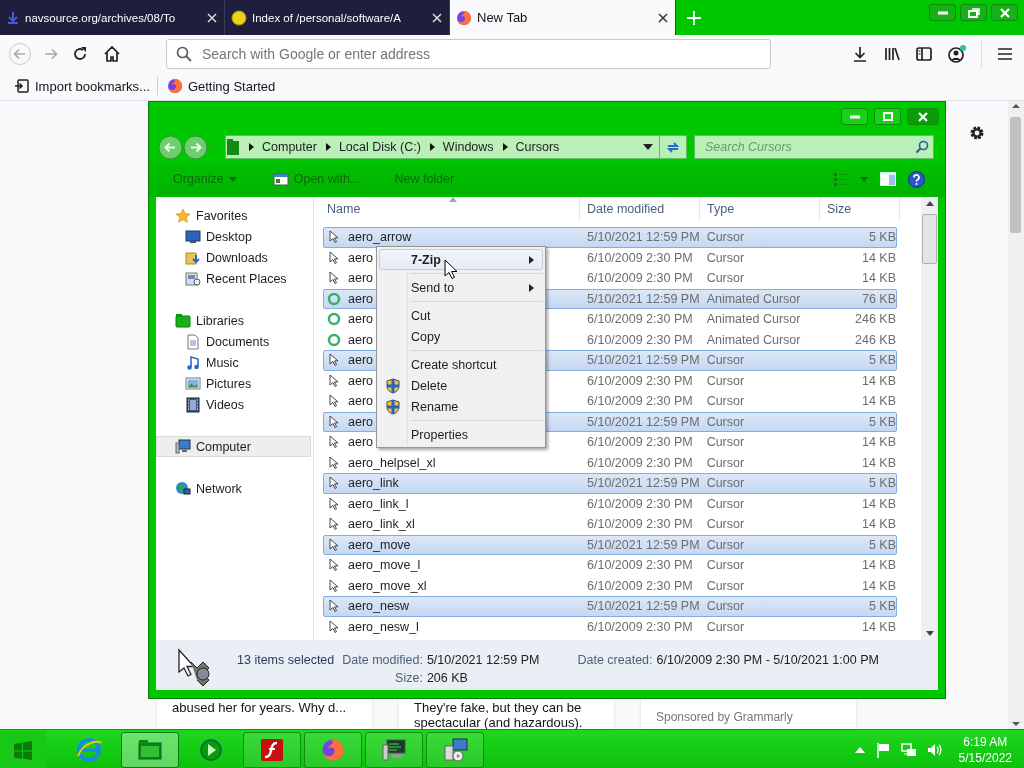 The width and height of the screenshot is (1024, 768). Describe the element at coordinates (378, 503) in the screenshot. I see `file-name: aero_link_l` at that location.